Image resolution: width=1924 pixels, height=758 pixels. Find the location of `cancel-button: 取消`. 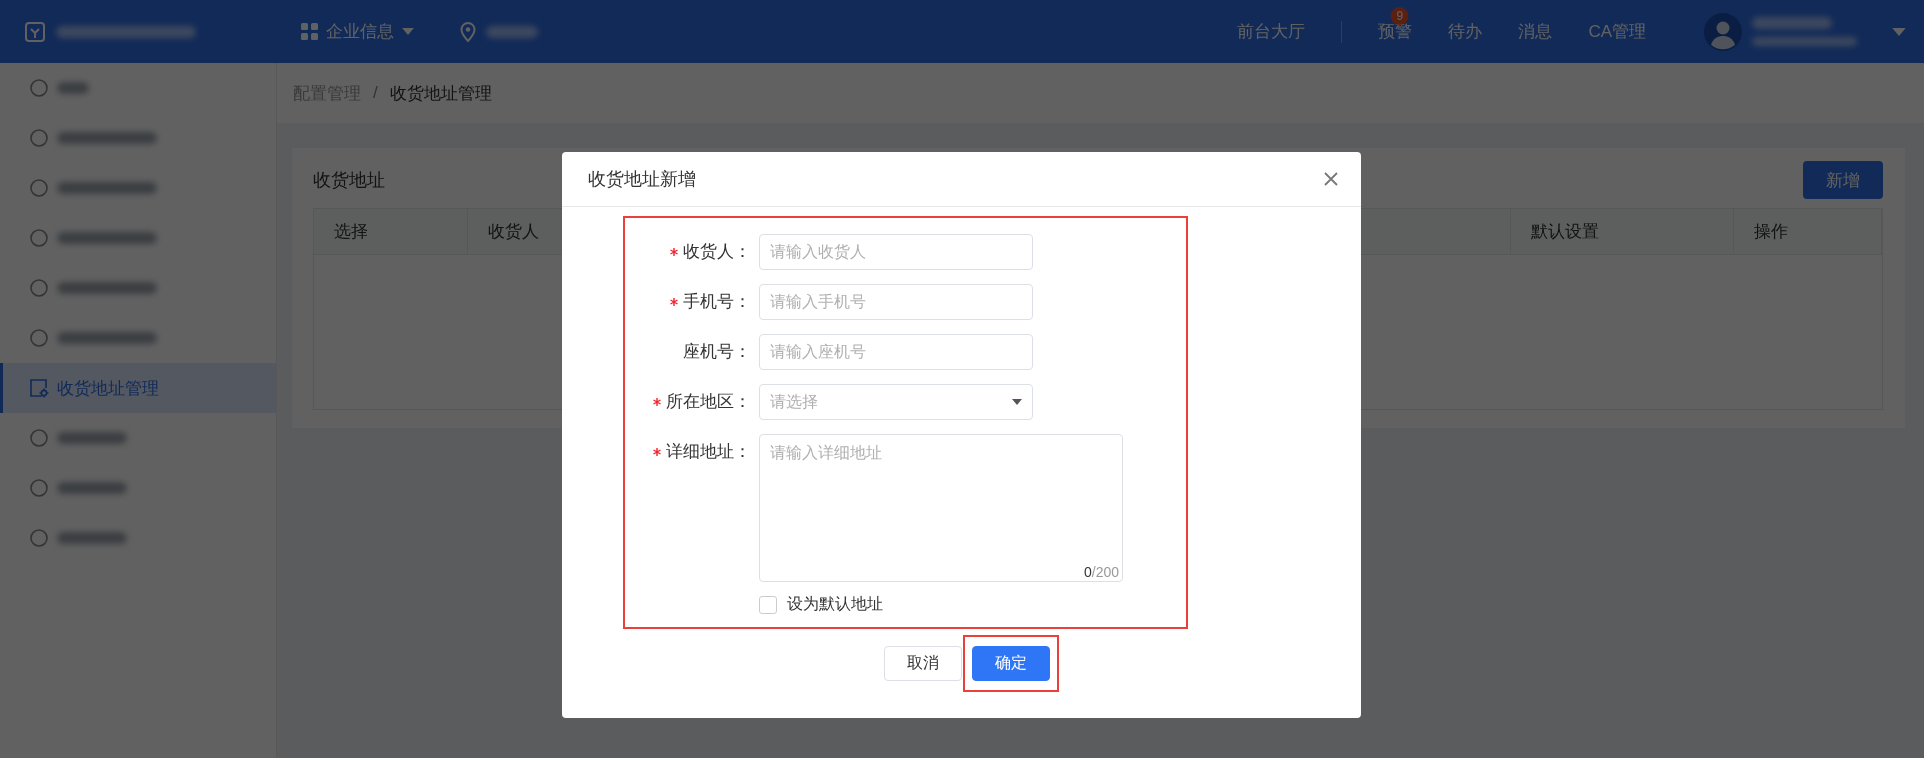

cancel-button: 取消 is located at coordinates (922, 663).